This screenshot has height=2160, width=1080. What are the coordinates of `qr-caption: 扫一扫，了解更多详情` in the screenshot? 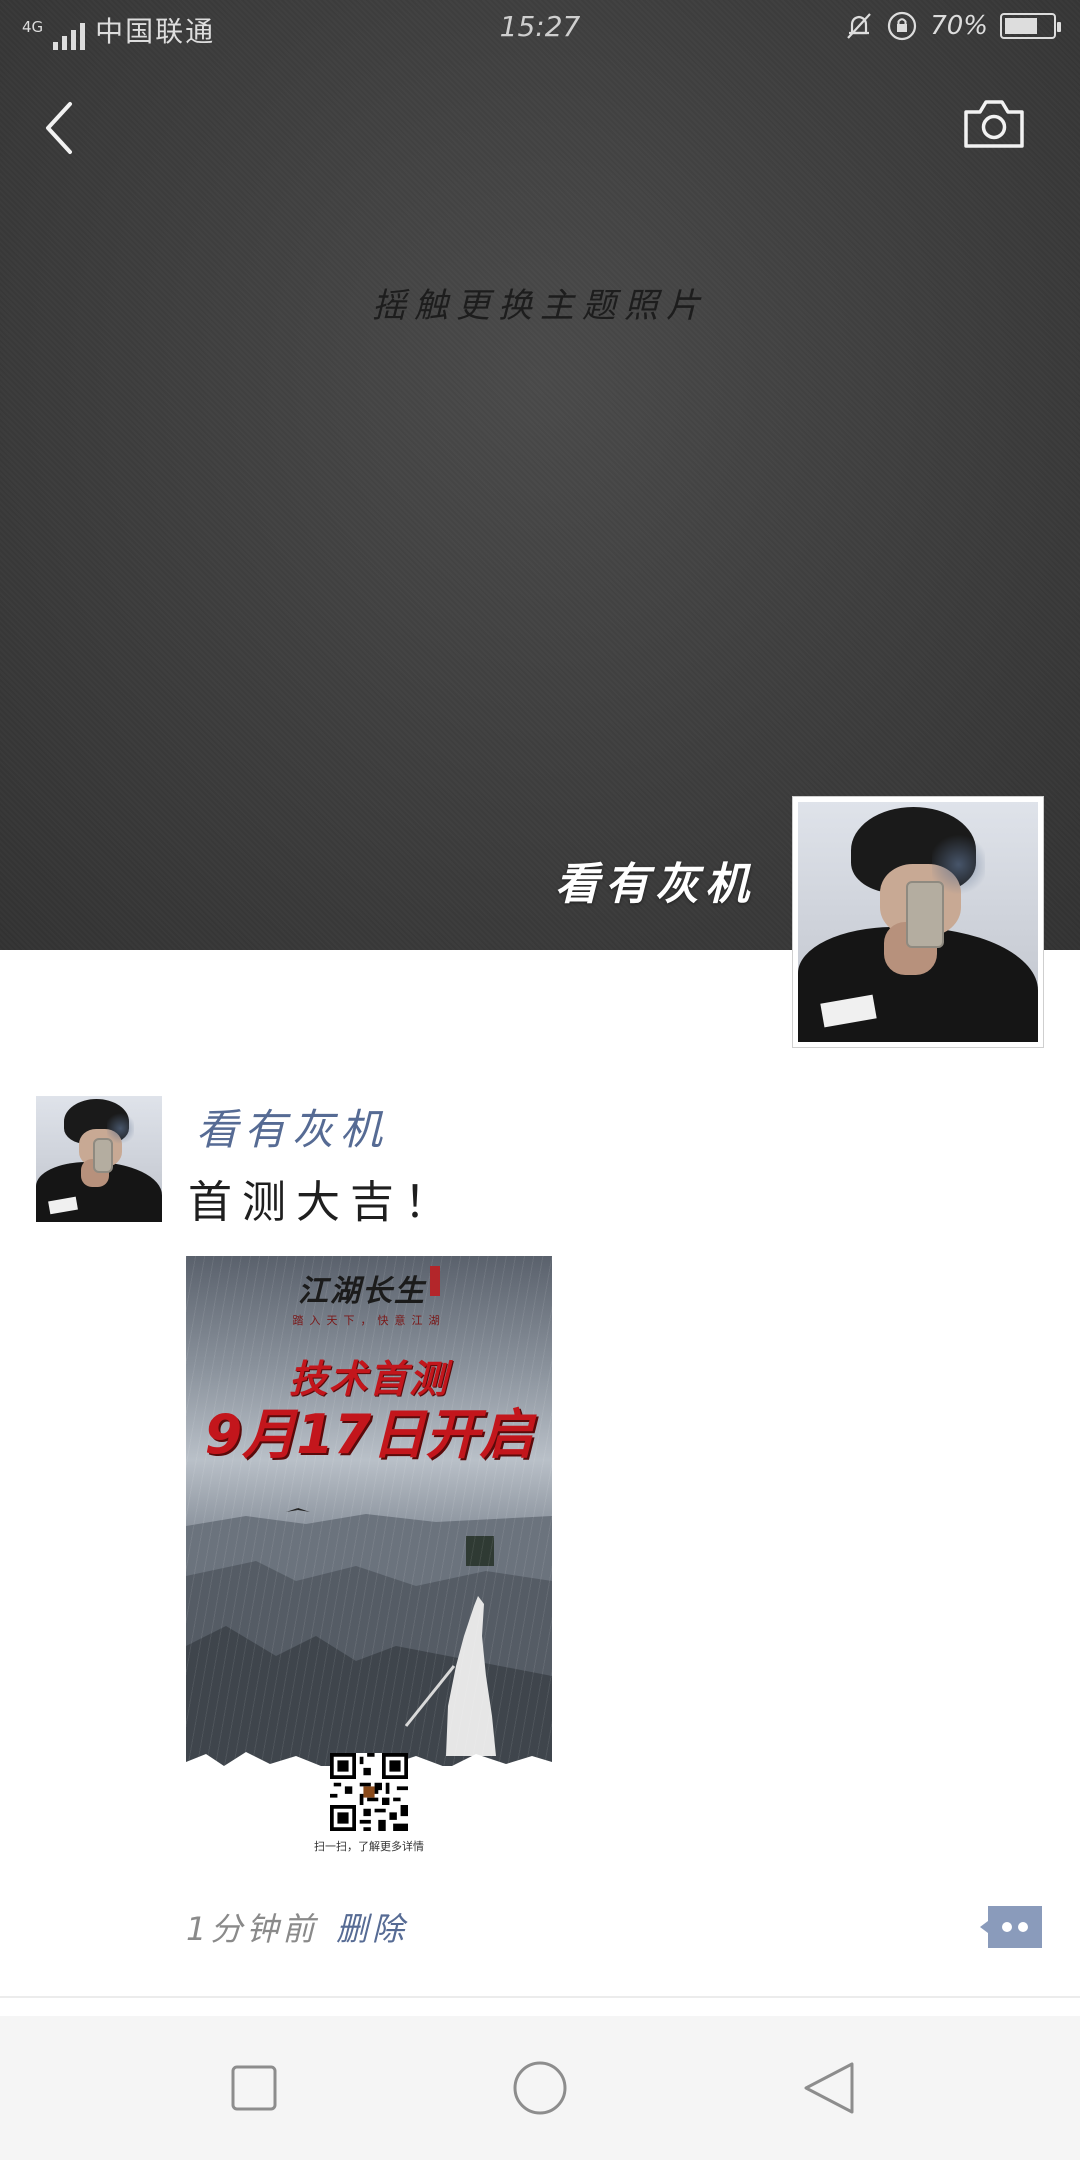 It's located at (369, 1846).